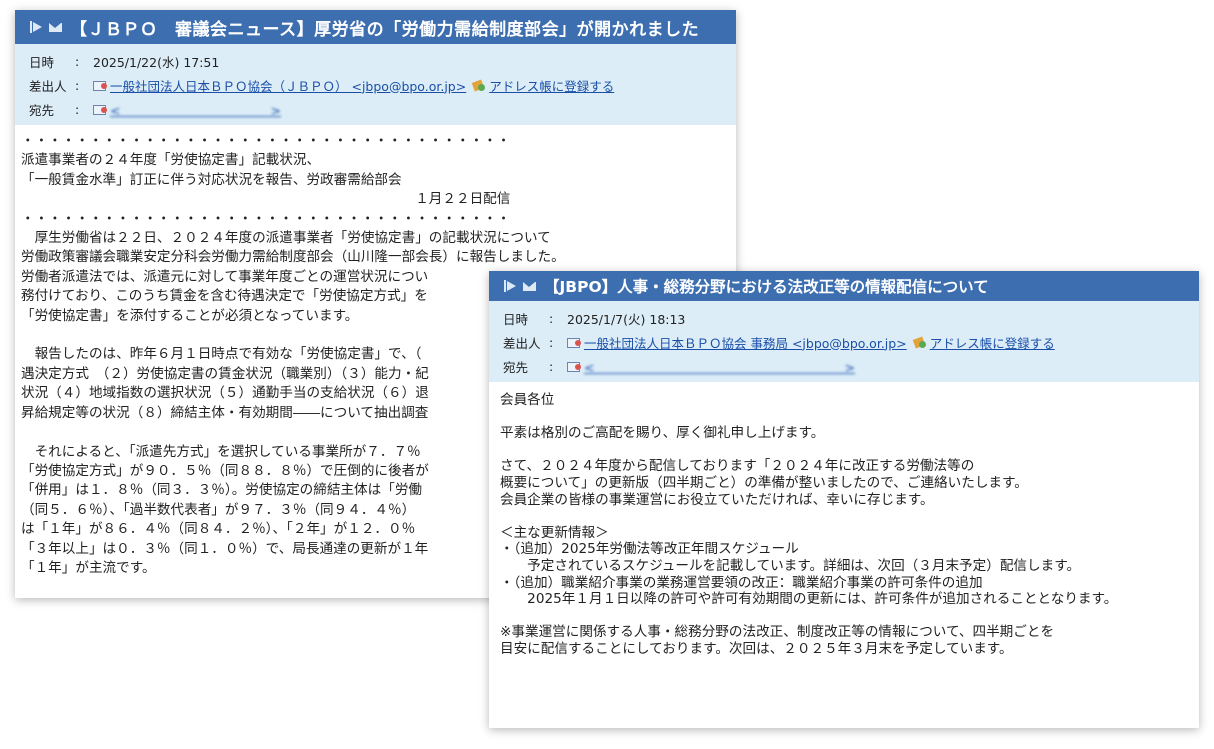 The image size is (1214, 749). Describe the element at coordinates (626, 319) in the screenshot. I see `date-value: 2025/1/7(火) 18:13` at that location.